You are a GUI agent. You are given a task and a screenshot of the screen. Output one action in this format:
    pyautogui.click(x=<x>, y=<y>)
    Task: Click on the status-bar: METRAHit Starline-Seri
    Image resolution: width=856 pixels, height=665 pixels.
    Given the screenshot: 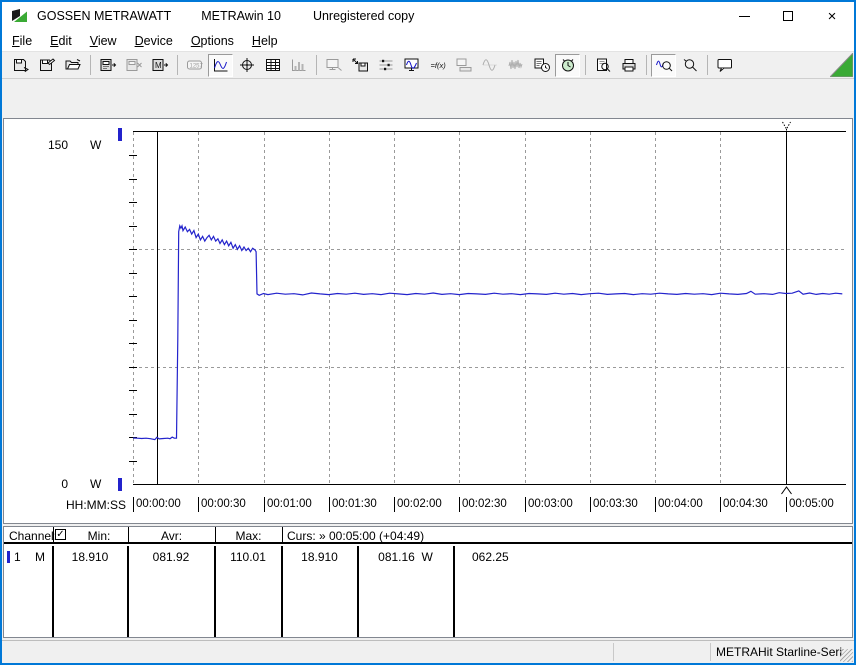 What is the action you would take?
    pyautogui.click(x=428, y=651)
    